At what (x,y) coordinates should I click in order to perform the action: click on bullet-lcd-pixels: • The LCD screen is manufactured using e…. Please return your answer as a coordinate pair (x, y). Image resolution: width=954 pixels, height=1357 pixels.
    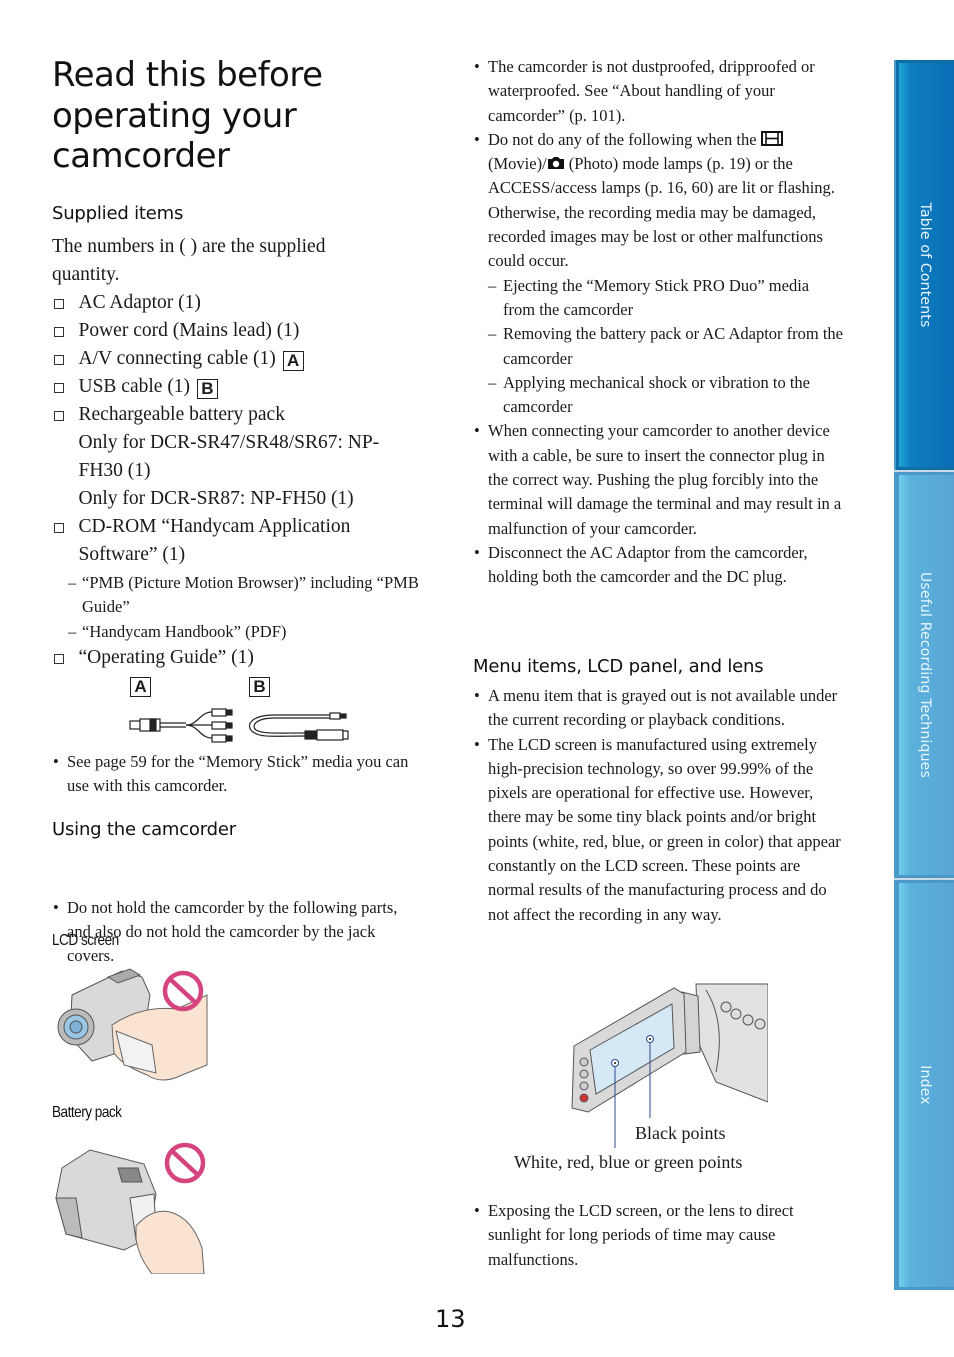
    Looking at the image, I should click on (657, 829).